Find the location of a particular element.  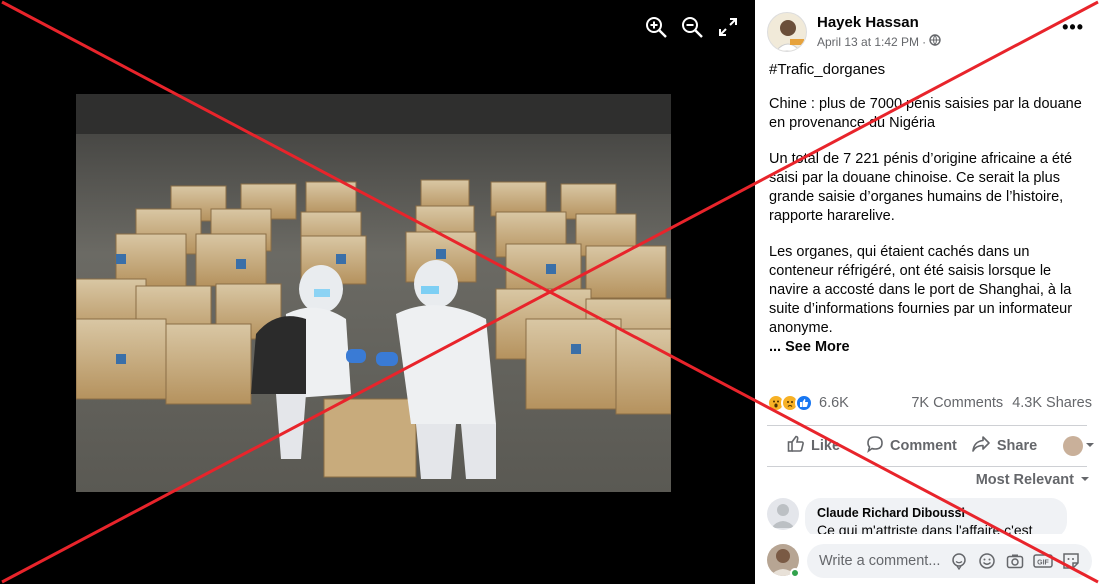

avatar-sticker-icon is located at coordinates (959, 561).